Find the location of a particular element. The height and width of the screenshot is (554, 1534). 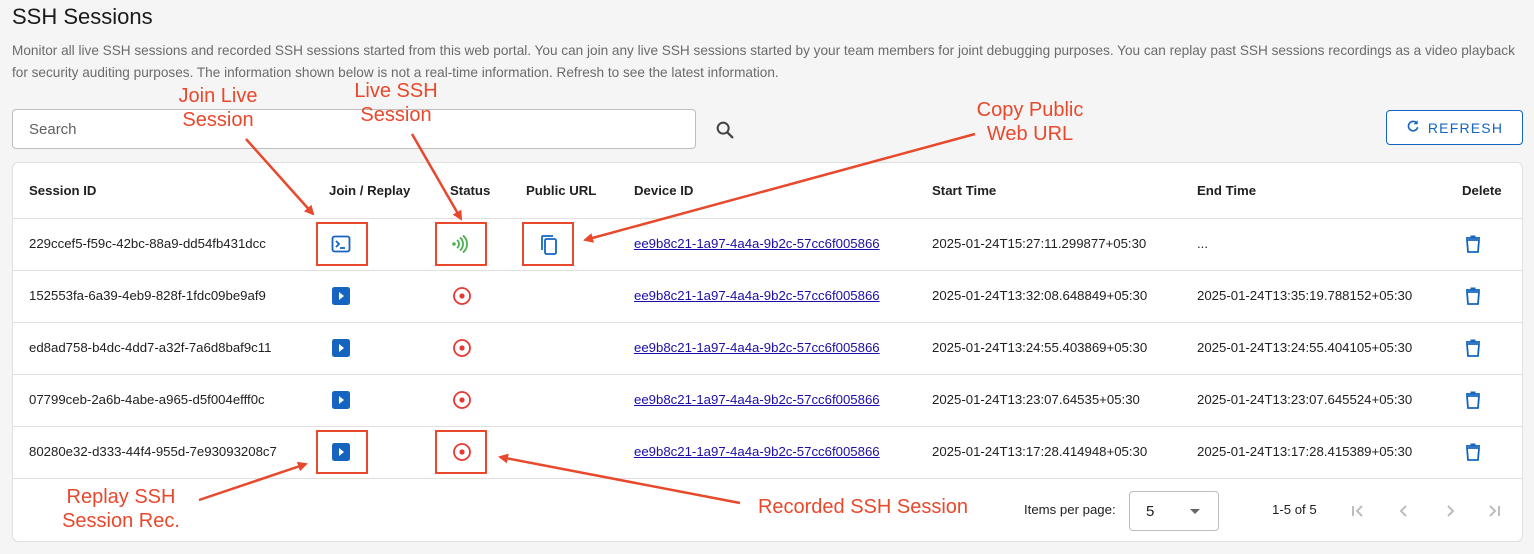

col-header-join-replay: Join / Replay is located at coordinates (370, 190).